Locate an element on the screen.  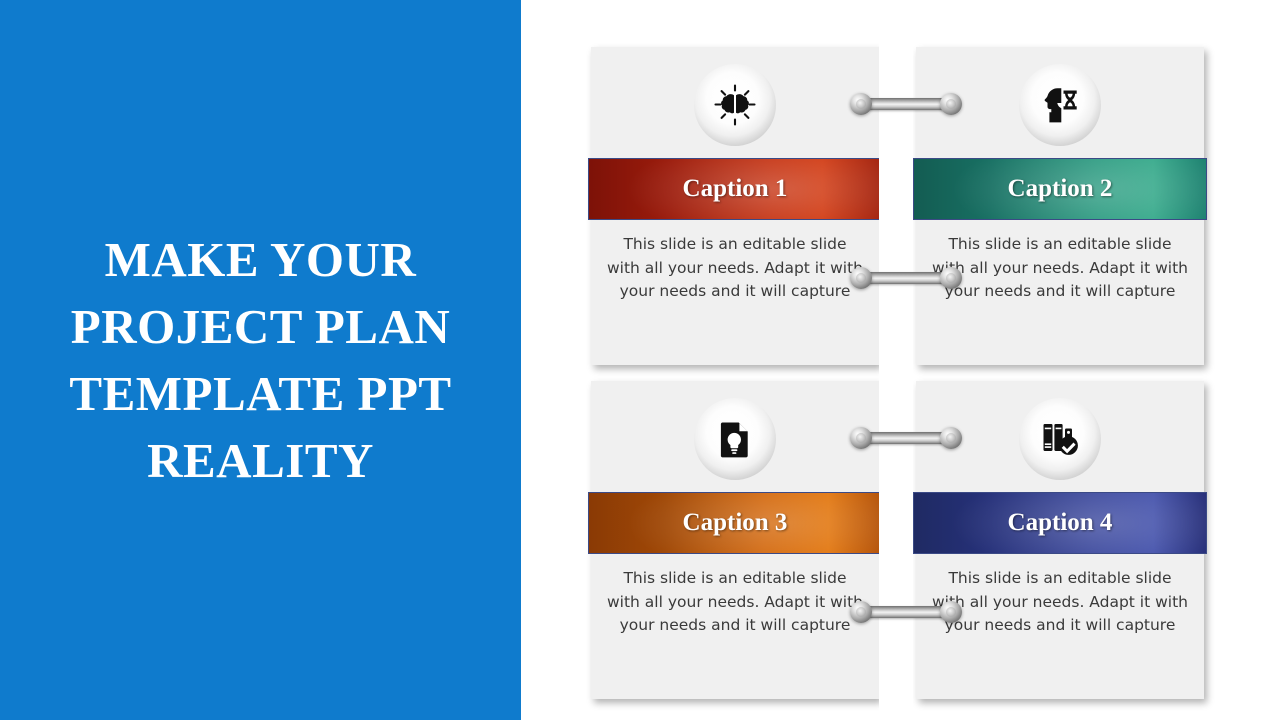
connector-top-horizontal is located at coordinates (906, 104).